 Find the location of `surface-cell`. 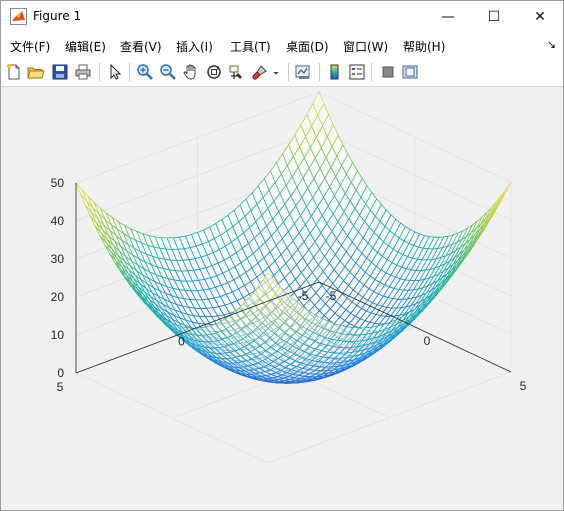

surface-cell is located at coordinates (81, 192).